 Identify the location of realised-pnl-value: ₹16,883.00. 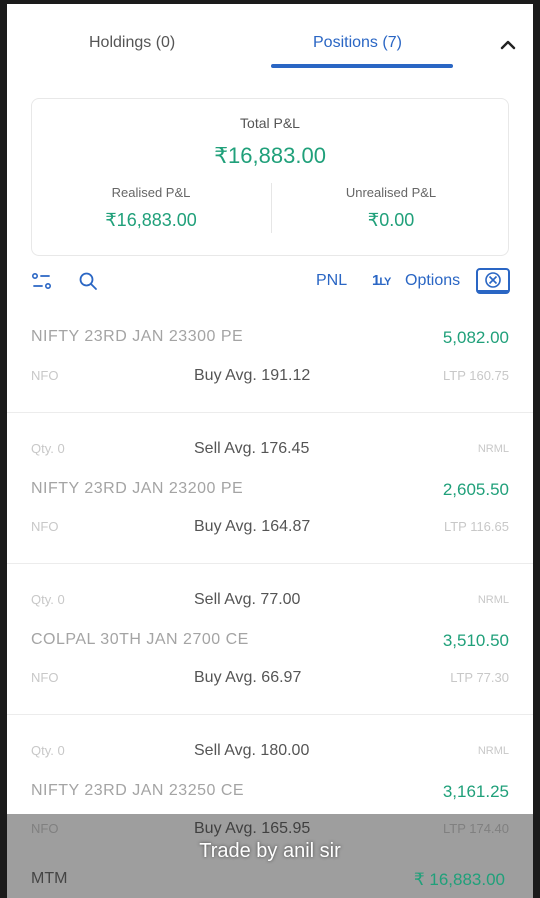
(151, 220).